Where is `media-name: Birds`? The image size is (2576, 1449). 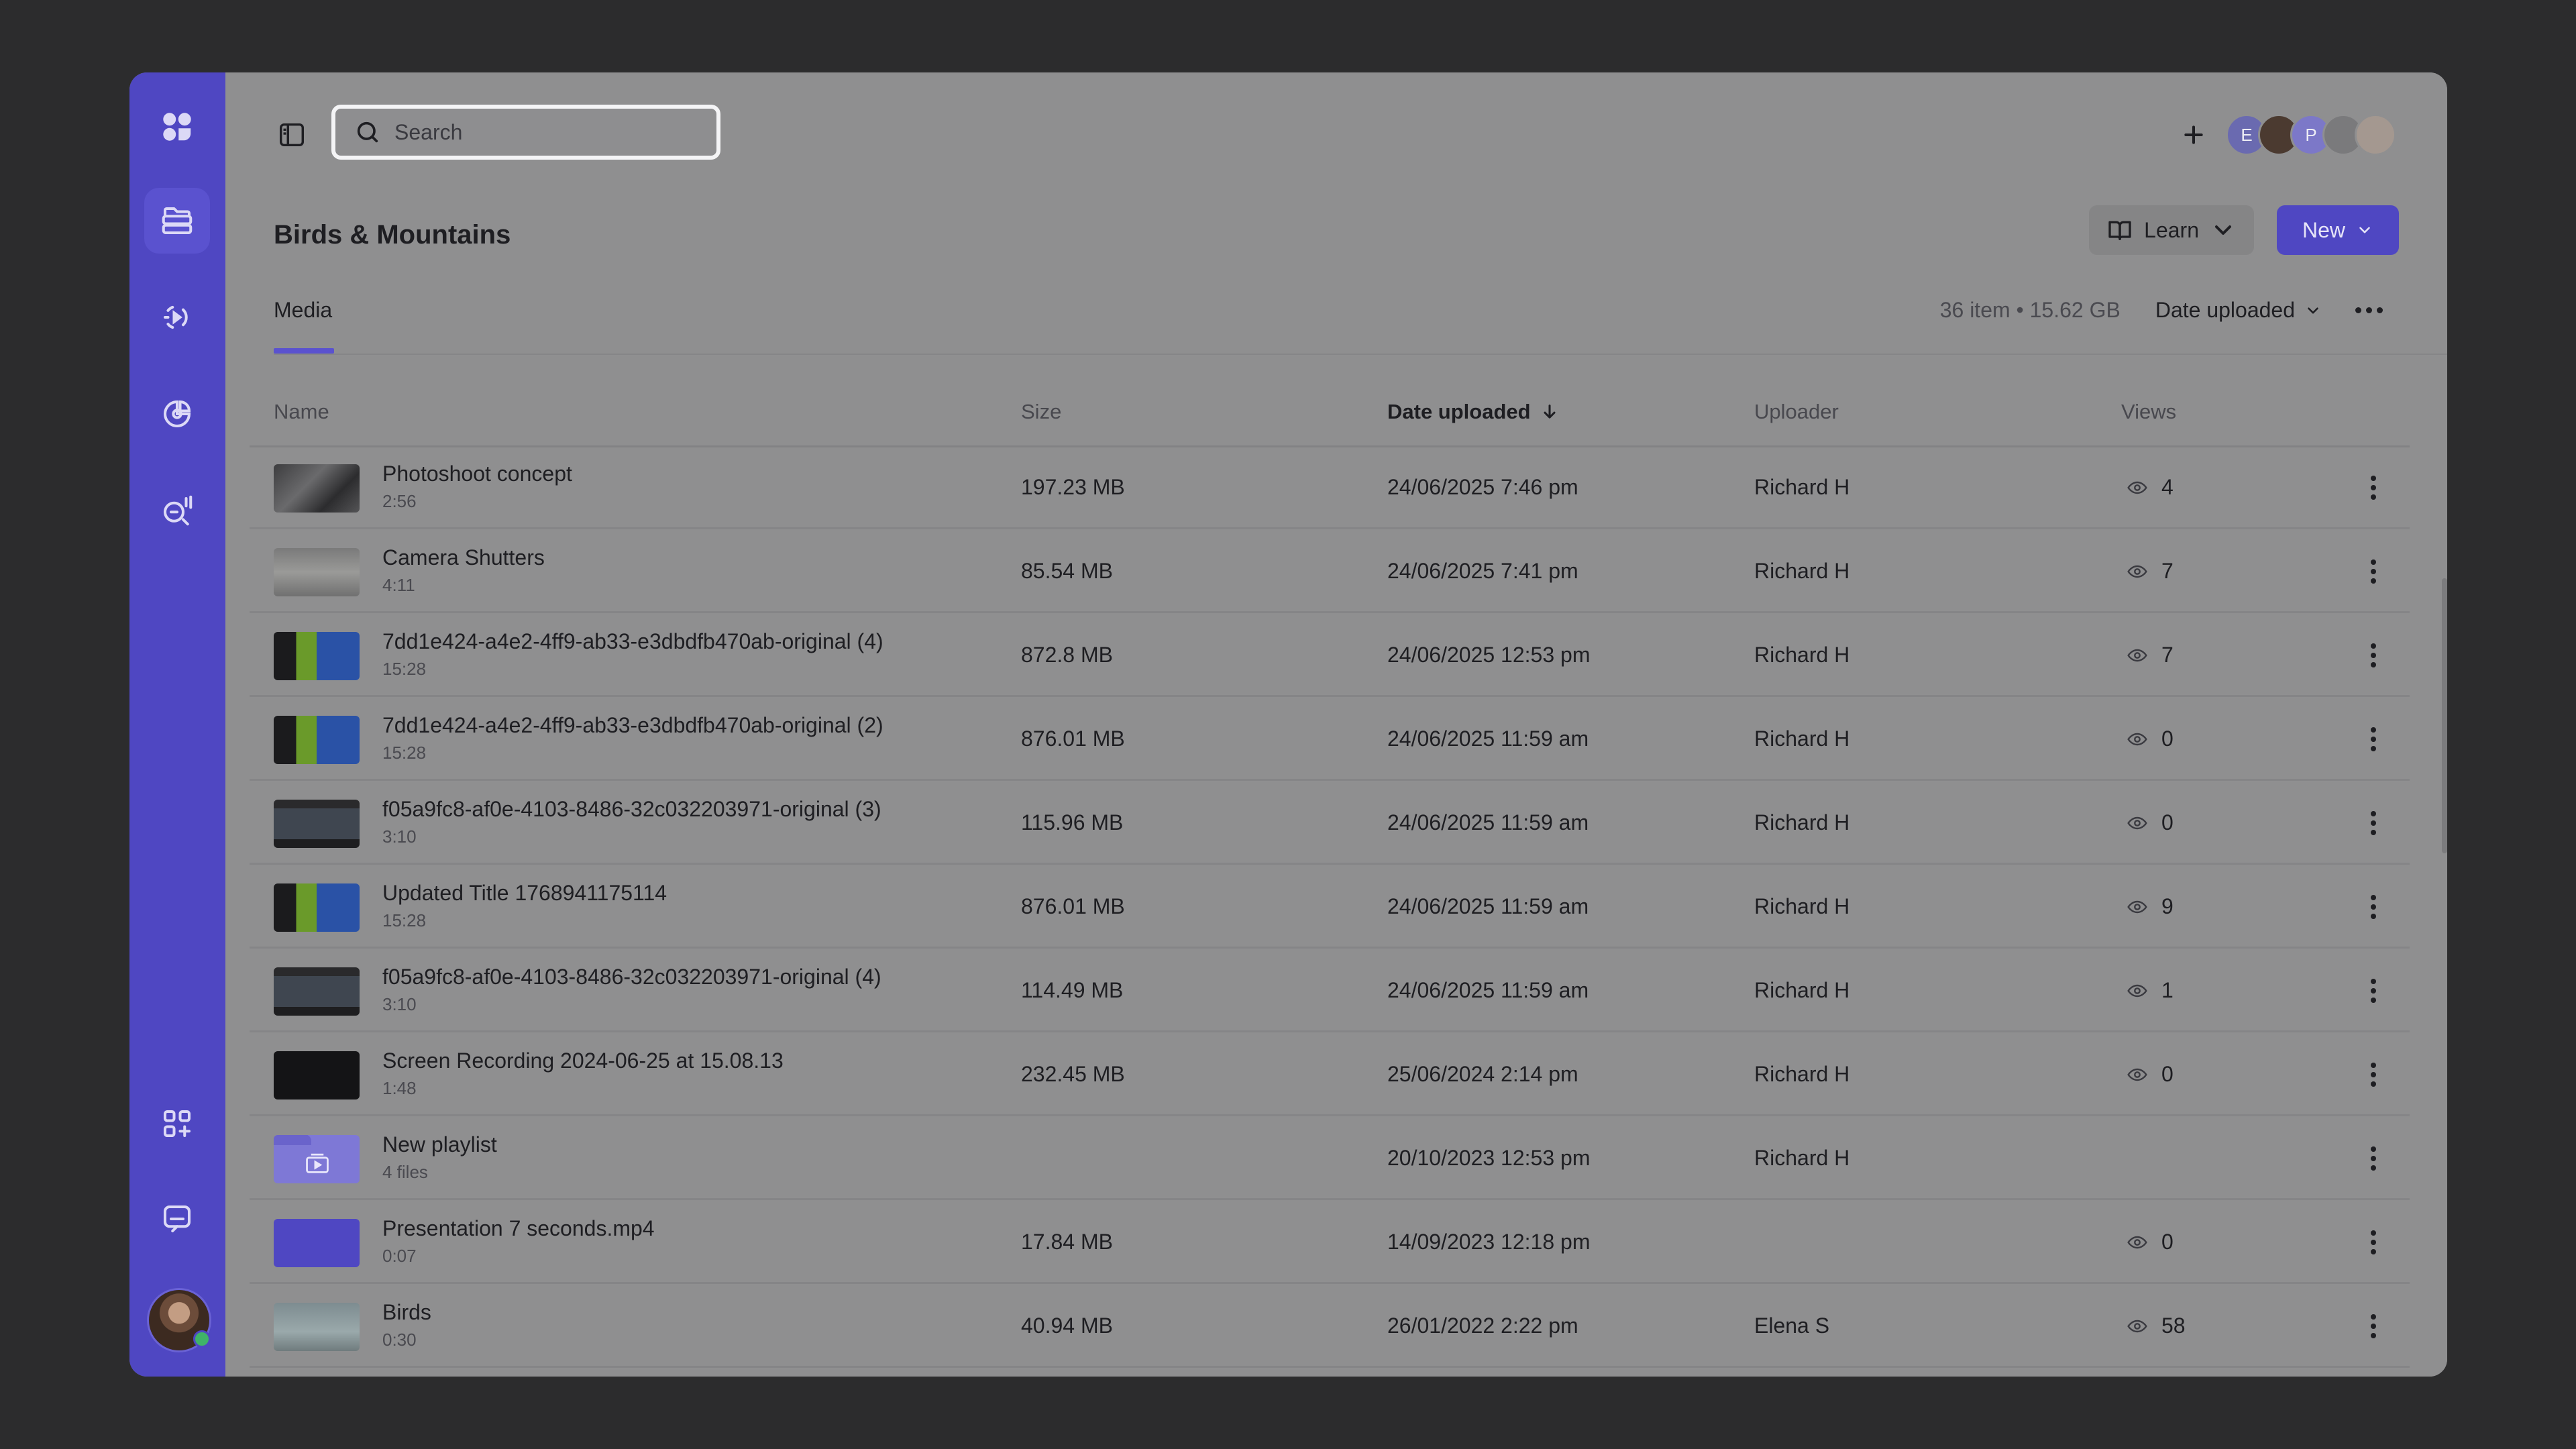
media-name: Birds is located at coordinates (406, 1312).